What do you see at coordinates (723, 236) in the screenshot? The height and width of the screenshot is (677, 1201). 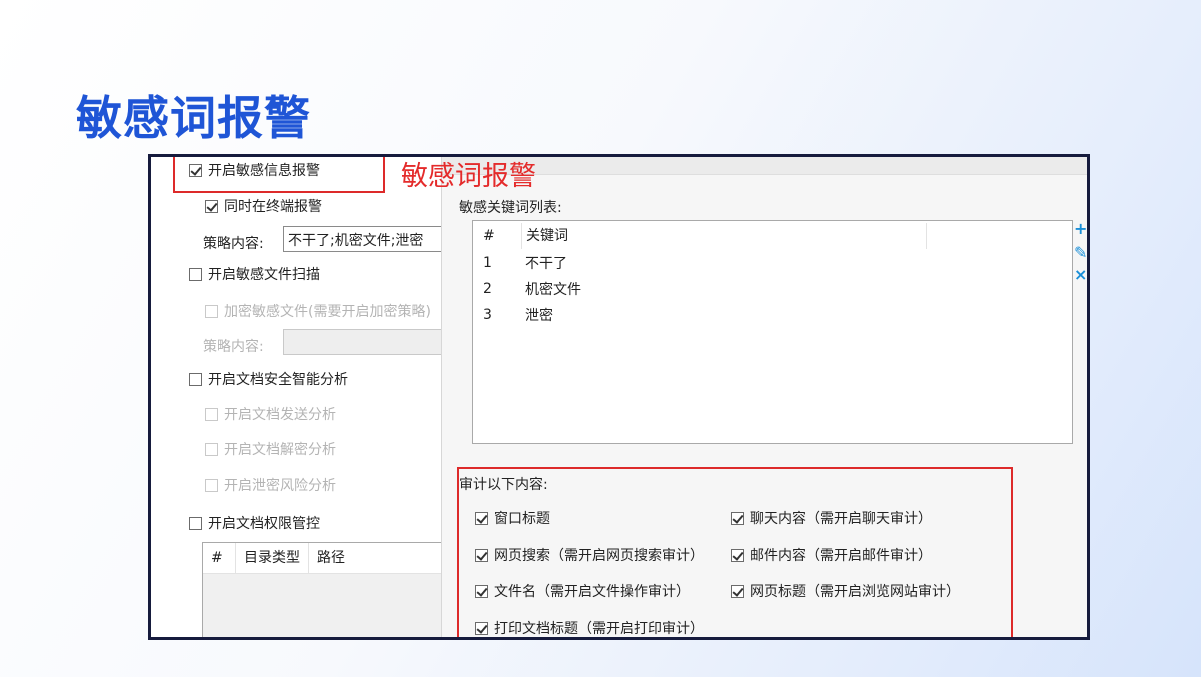 I see `kw-col-keyword: 关键词` at bounding box center [723, 236].